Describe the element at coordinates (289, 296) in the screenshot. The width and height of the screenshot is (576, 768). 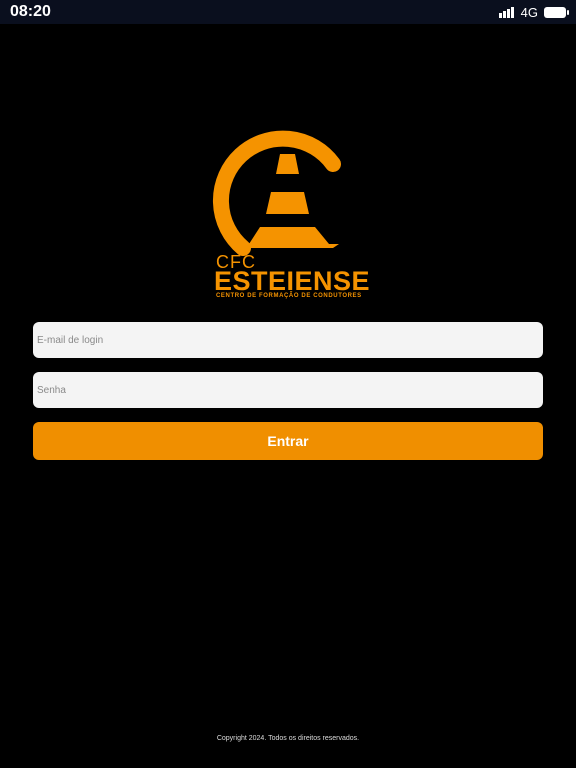
I see `logo-tagline-text: CENTRO DE FORMAÇÃO DE CONDUTORES` at that location.